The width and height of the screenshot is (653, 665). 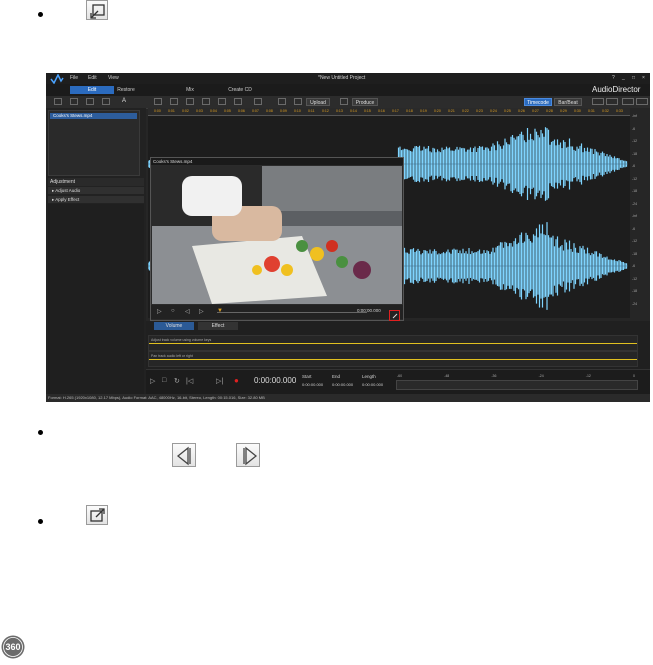 What do you see at coordinates (213, 111) in the screenshot?
I see `ruler-tick-label: 0:04` at bounding box center [213, 111].